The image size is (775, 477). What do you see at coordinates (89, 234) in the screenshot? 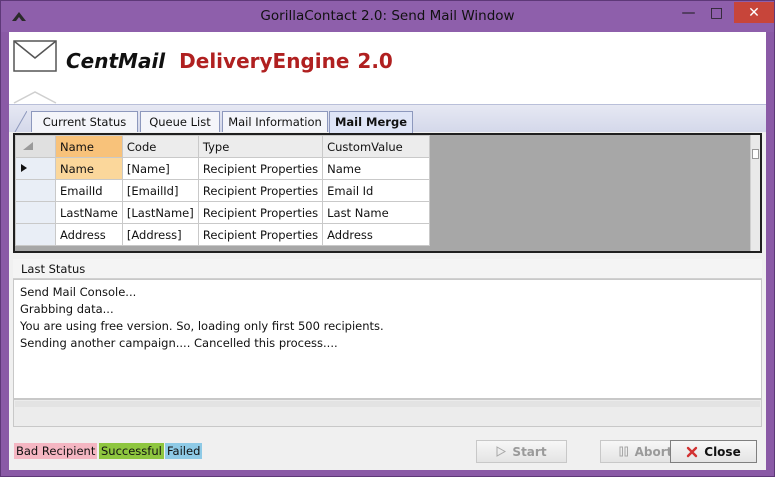
I see `cell-name: Address` at bounding box center [89, 234].